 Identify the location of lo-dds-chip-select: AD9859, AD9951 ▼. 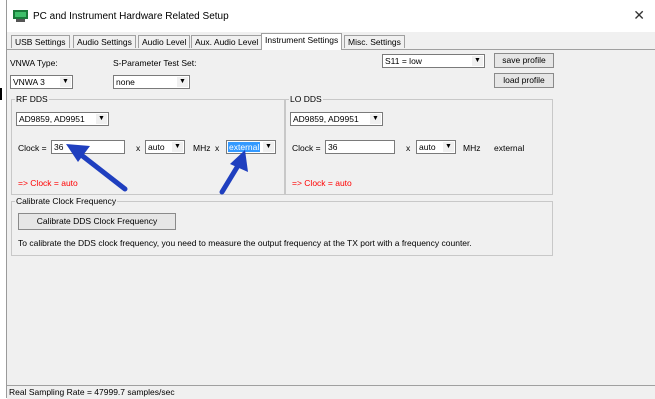
(336, 119).